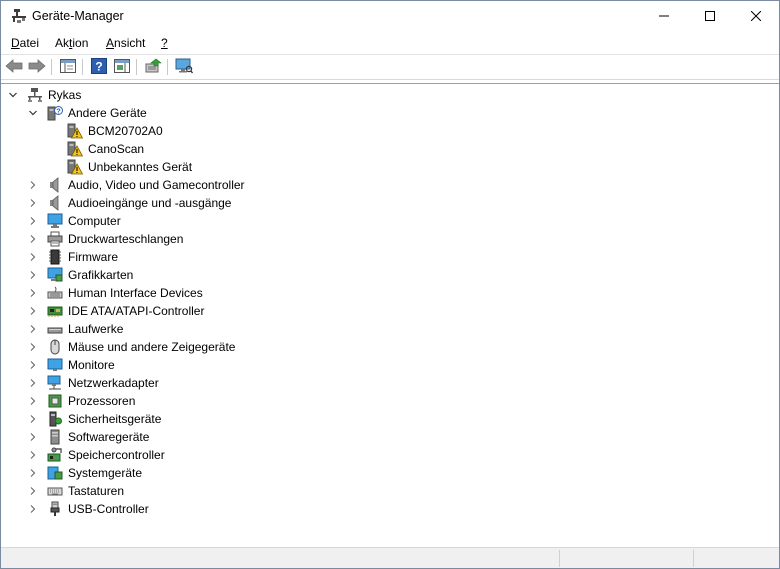  What do you see at coordinates (136, 311) in the screenshot?
I see `category-label: IDE ATA/ATAPI-Controller` at bounding box center [136, 311].